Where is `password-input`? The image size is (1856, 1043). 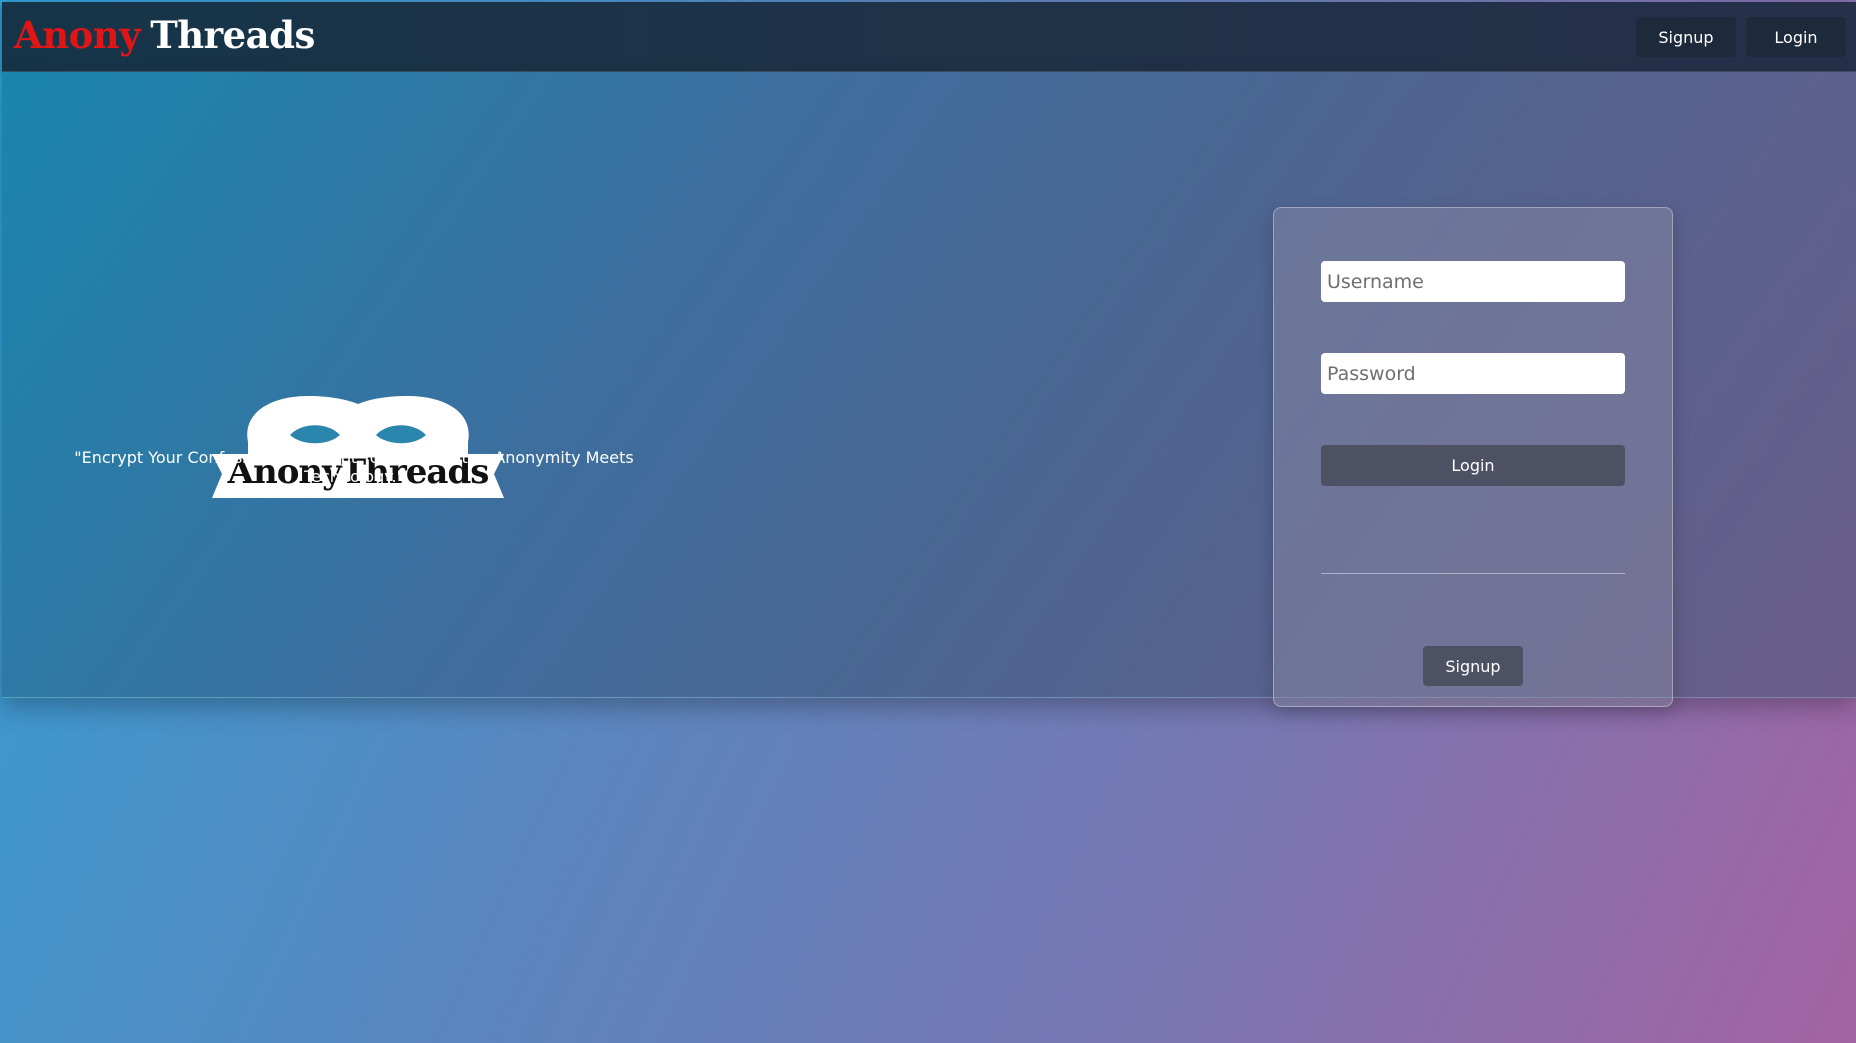
password-input is located at coordinates (1473, 373).